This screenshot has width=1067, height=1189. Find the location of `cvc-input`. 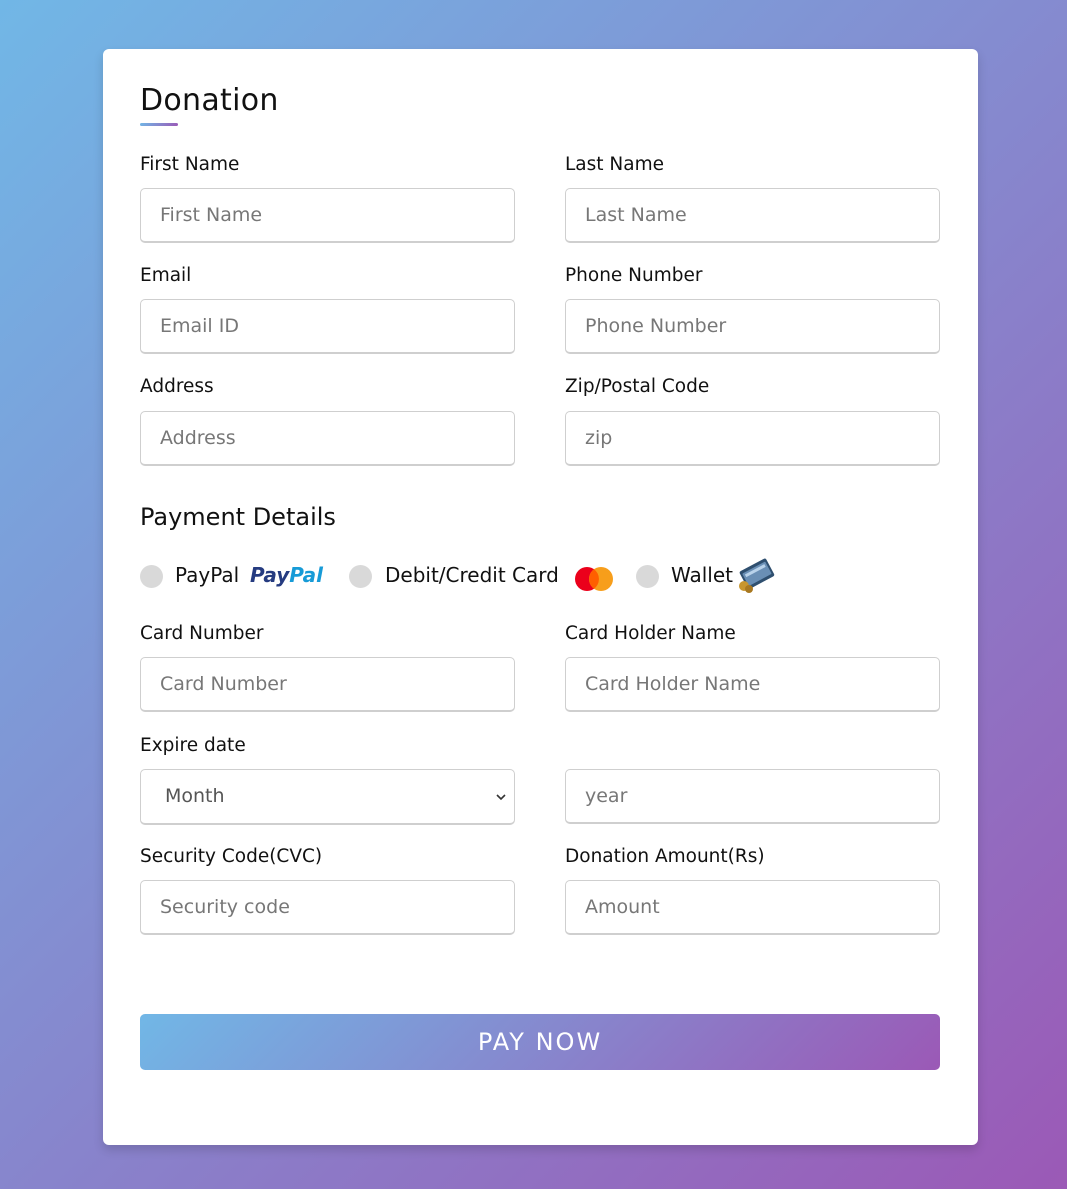

cvc-input is located at coordinates (327, 907).